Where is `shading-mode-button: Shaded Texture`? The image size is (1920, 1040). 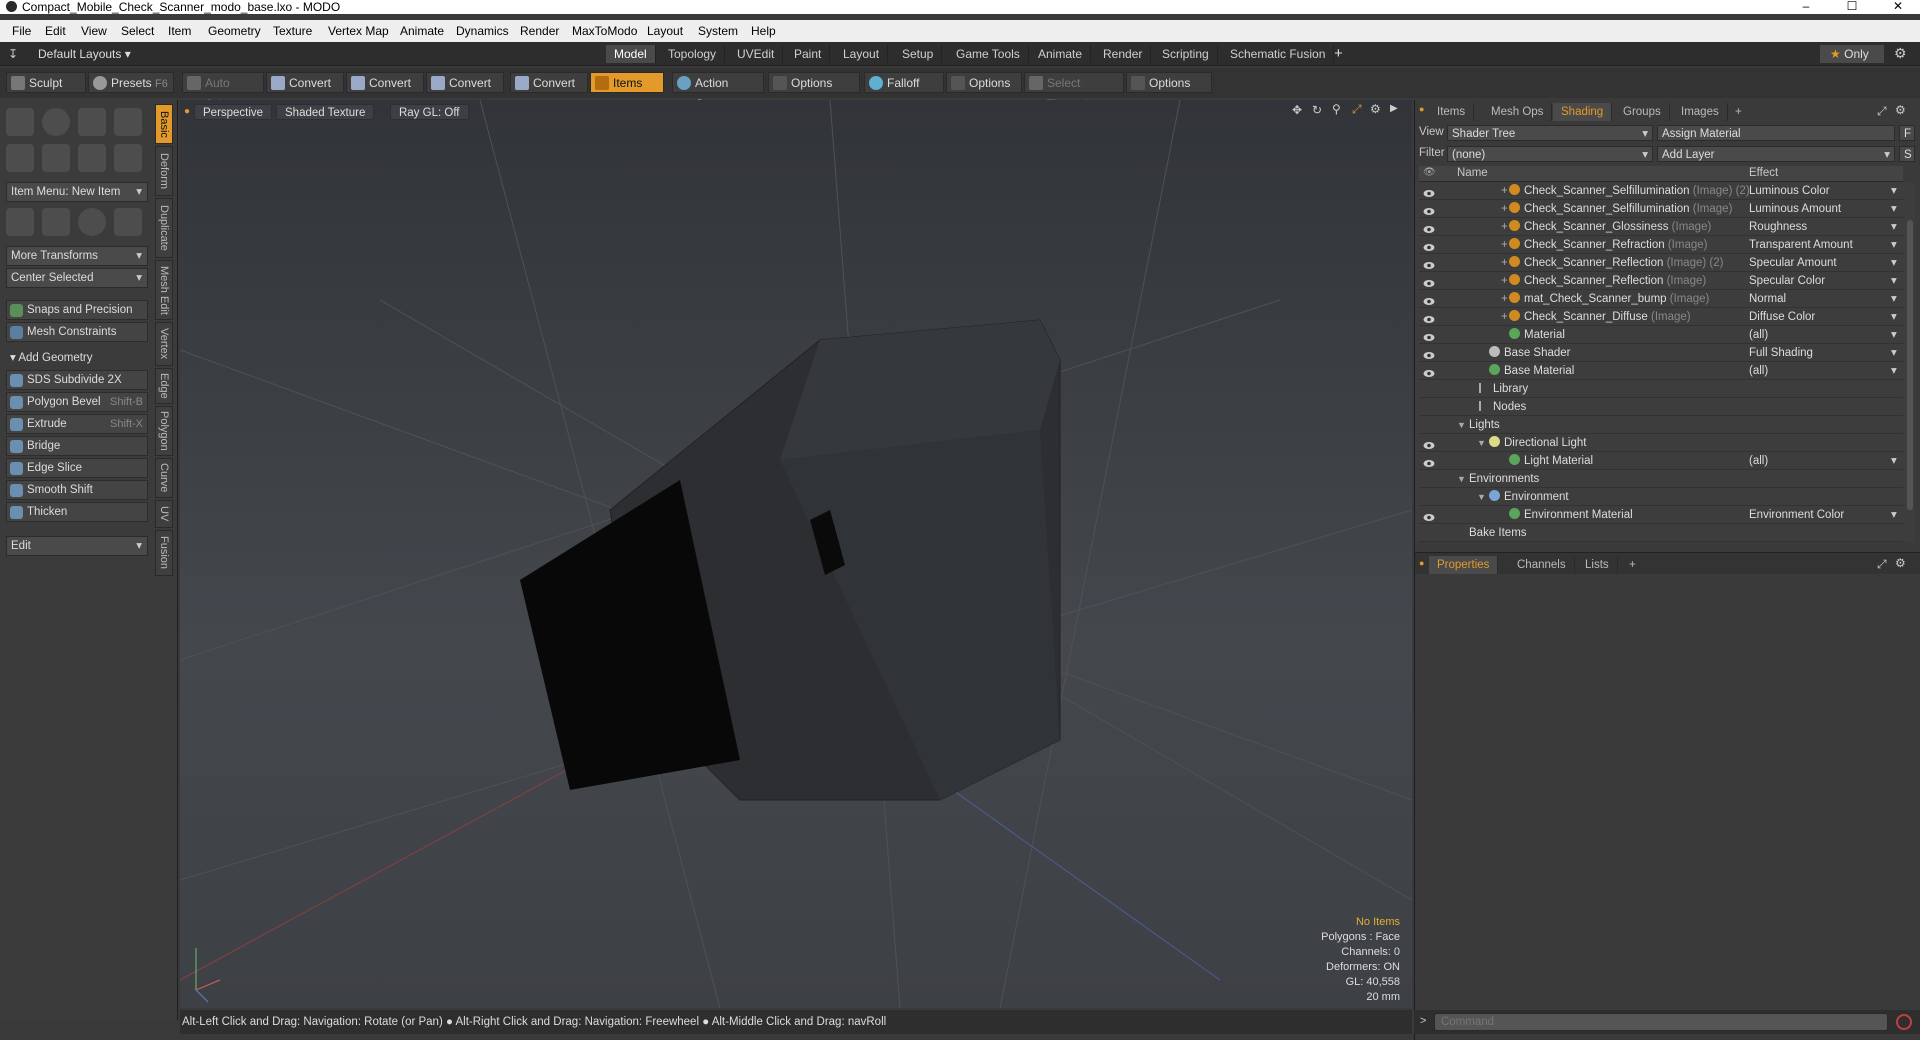
shading-mode-button: Shaded Texture is located at coordinates (325, 112).